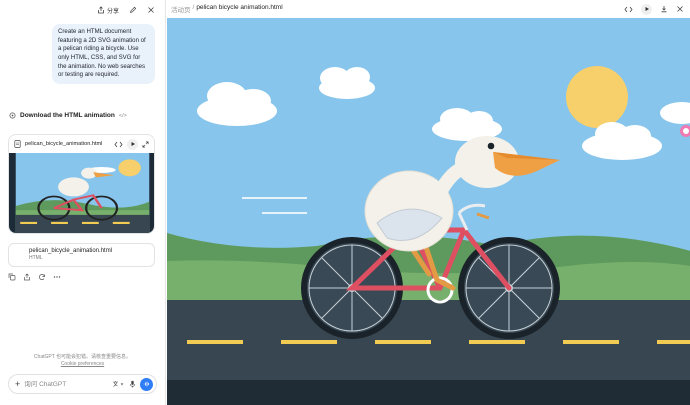 This screenshot has height=405, width=690. What do you see at coordinates (181, 9) in the screenshot?
I see `breadcrumb-parent: 活动页` at bounding box center [181, 9].